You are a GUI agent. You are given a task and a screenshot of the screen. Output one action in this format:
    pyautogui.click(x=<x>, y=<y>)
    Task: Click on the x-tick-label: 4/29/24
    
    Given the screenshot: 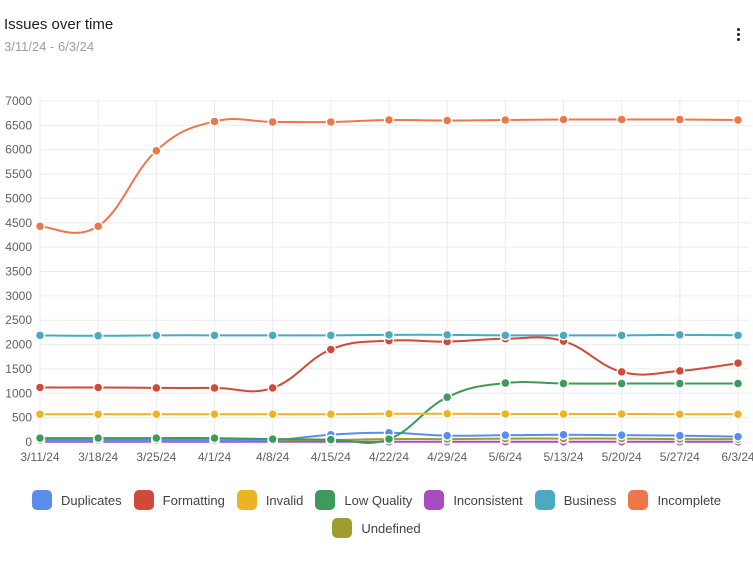 What is the action you would take?
    pyautogui.click(x=447, y=457)
    